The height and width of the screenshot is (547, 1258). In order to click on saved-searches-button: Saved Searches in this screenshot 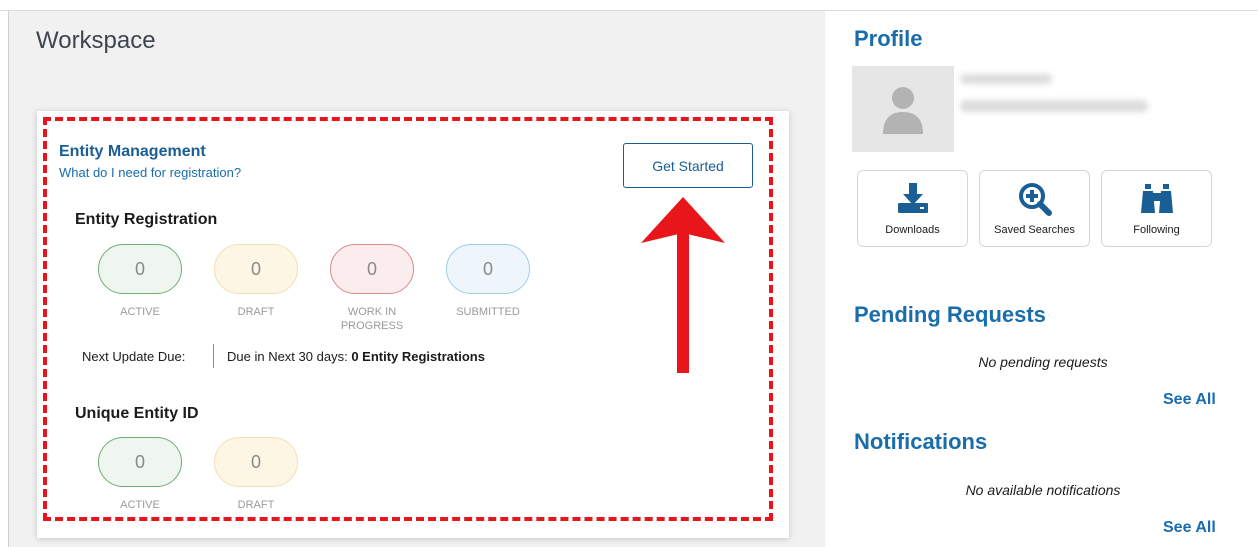, I will do `click(1034, 208)`.